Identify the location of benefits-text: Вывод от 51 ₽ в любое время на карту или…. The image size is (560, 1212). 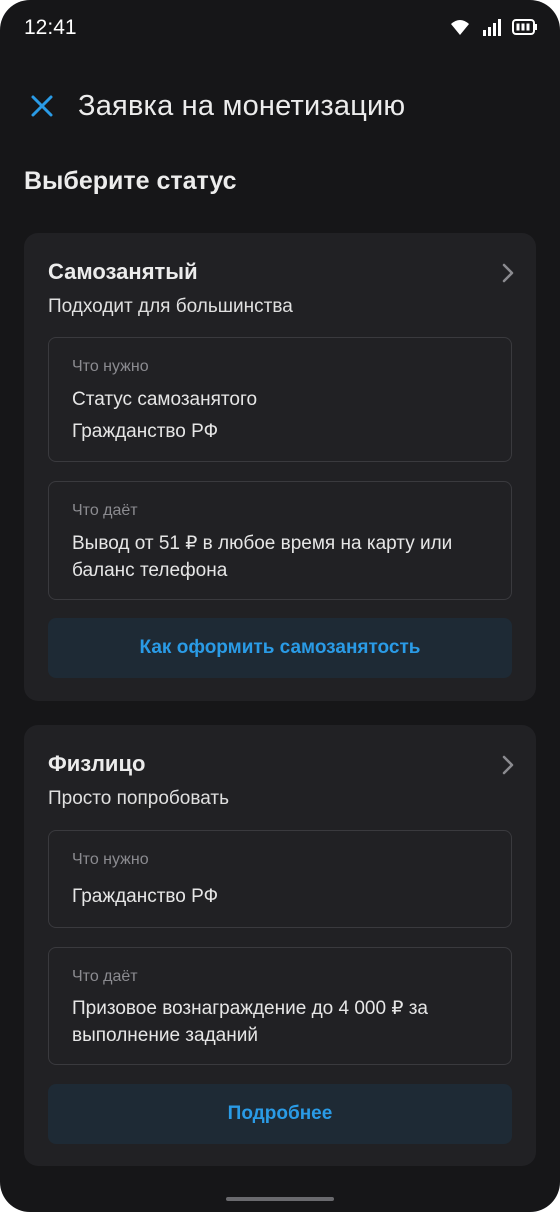
(262, 557).